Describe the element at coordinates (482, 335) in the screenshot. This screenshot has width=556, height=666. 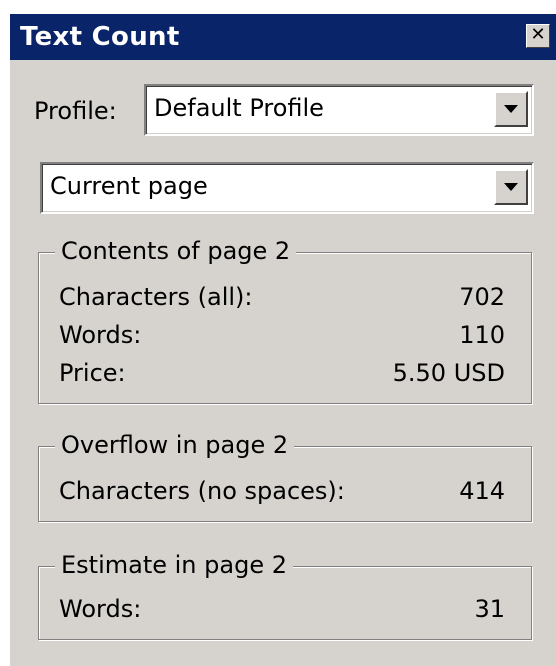
I see `row-value: 110` at that location.